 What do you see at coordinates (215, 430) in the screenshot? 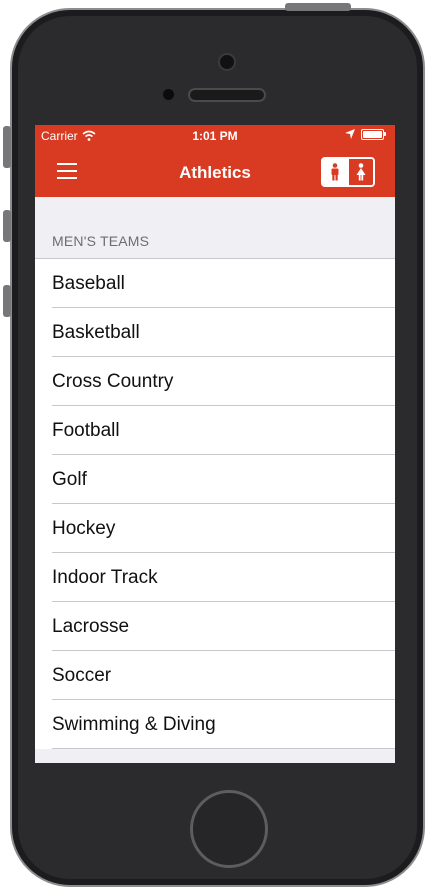
I see `team-row: Football` at bounding box center [215, 430].